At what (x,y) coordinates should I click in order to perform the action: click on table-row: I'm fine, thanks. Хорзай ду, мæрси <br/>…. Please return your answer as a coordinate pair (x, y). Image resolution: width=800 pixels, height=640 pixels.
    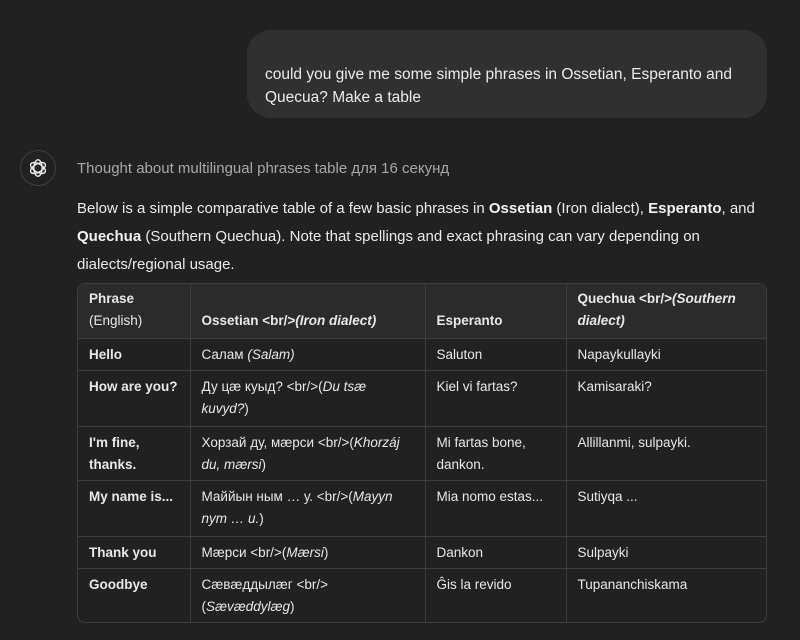
    Looking at the image, I should click on (422, 453).